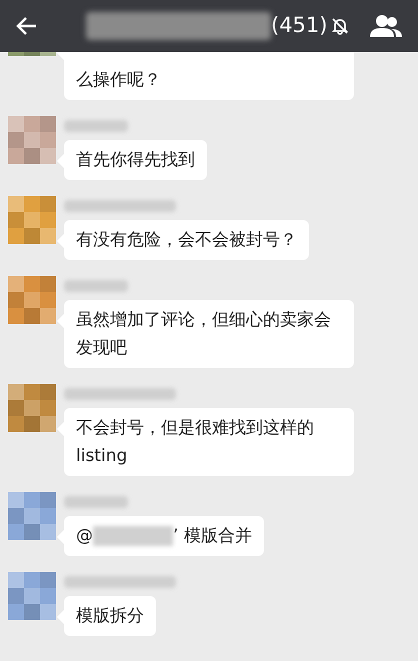 This screenshot has height=661, width=418. What do you see at coordinates (195, 442) in the screenshot?
I see `message-text: 不会封号，但是很难找到这样的listing` at bounding box center [195, 442].